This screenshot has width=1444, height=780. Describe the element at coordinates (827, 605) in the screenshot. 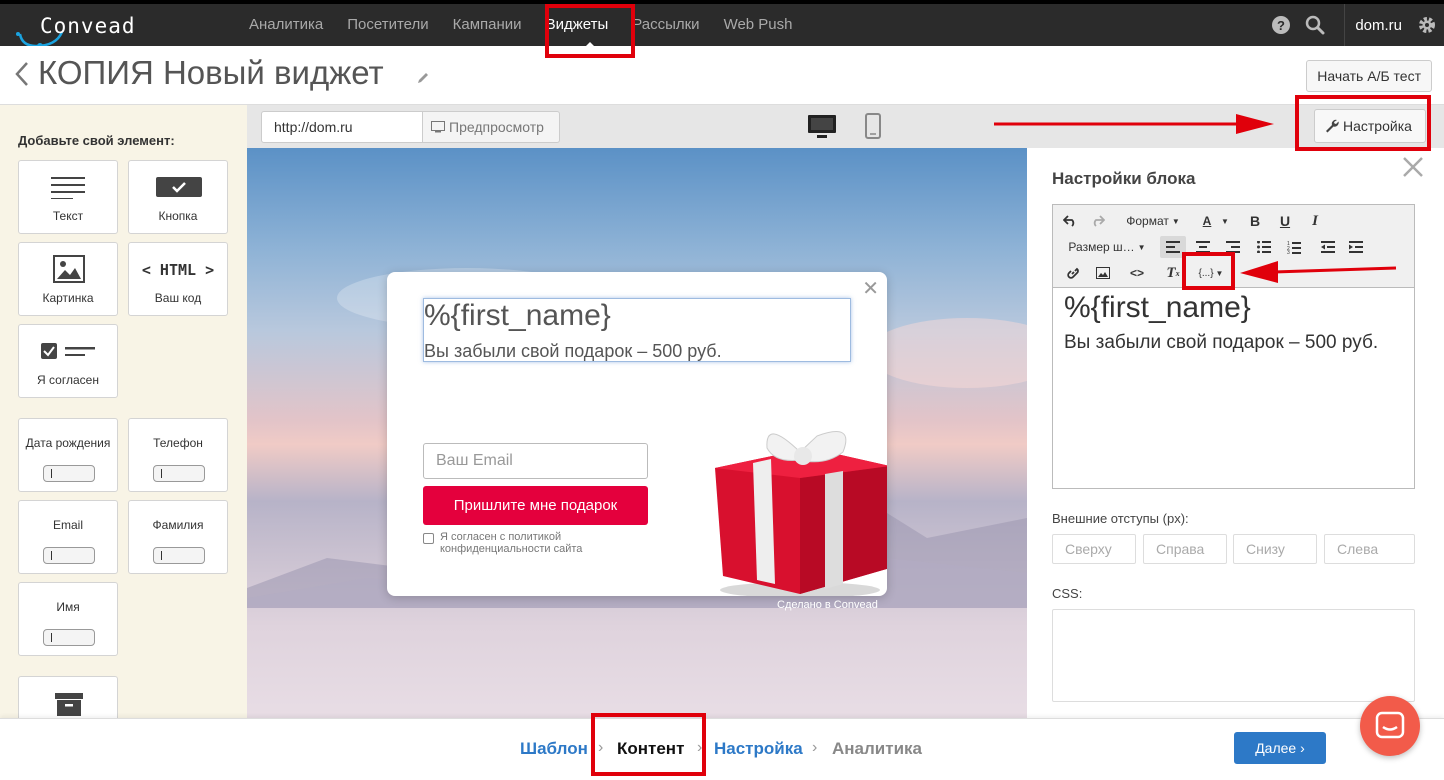

I see `made-by-convead: Сделано в Convead` at that location.